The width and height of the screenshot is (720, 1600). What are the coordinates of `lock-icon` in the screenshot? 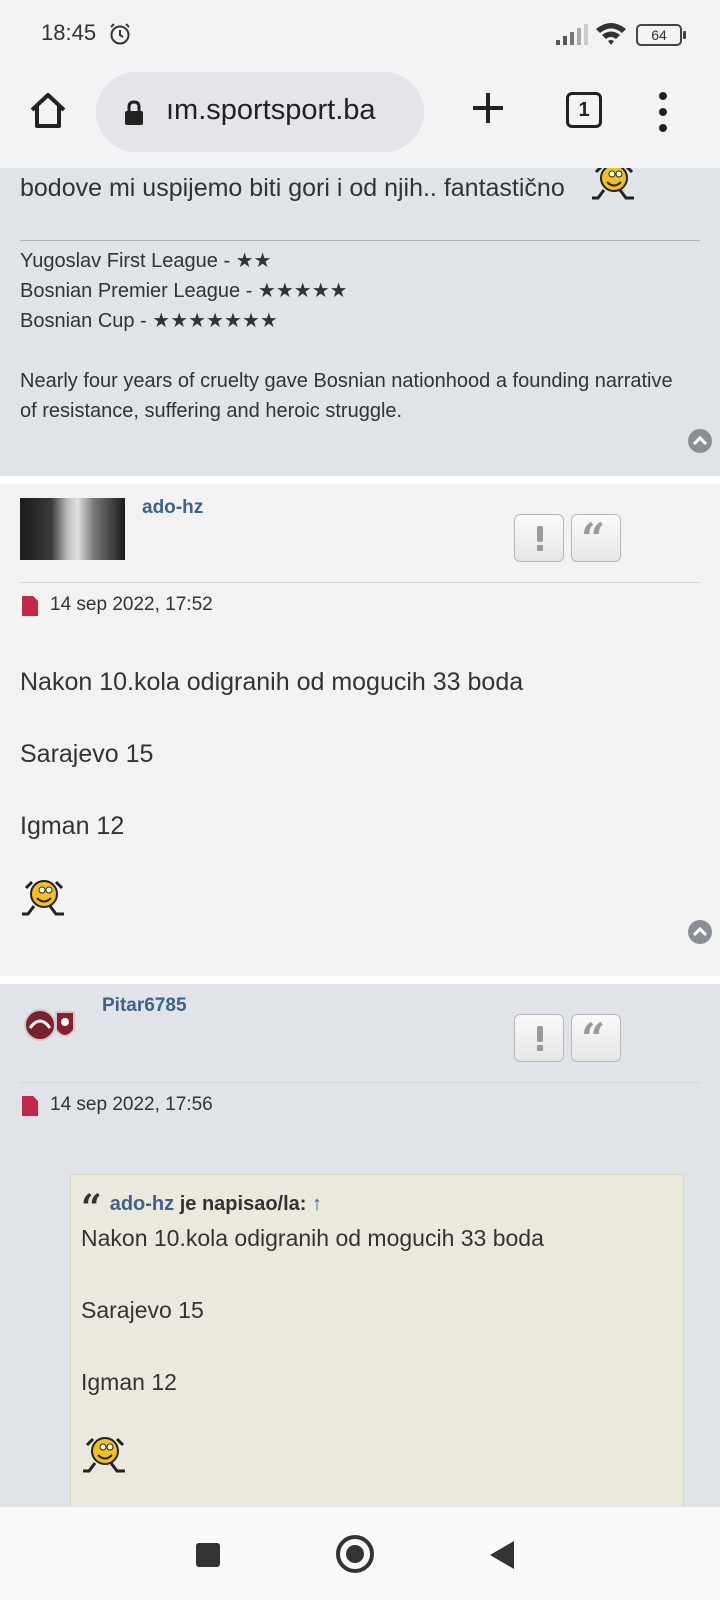 It's located at (134, 112).